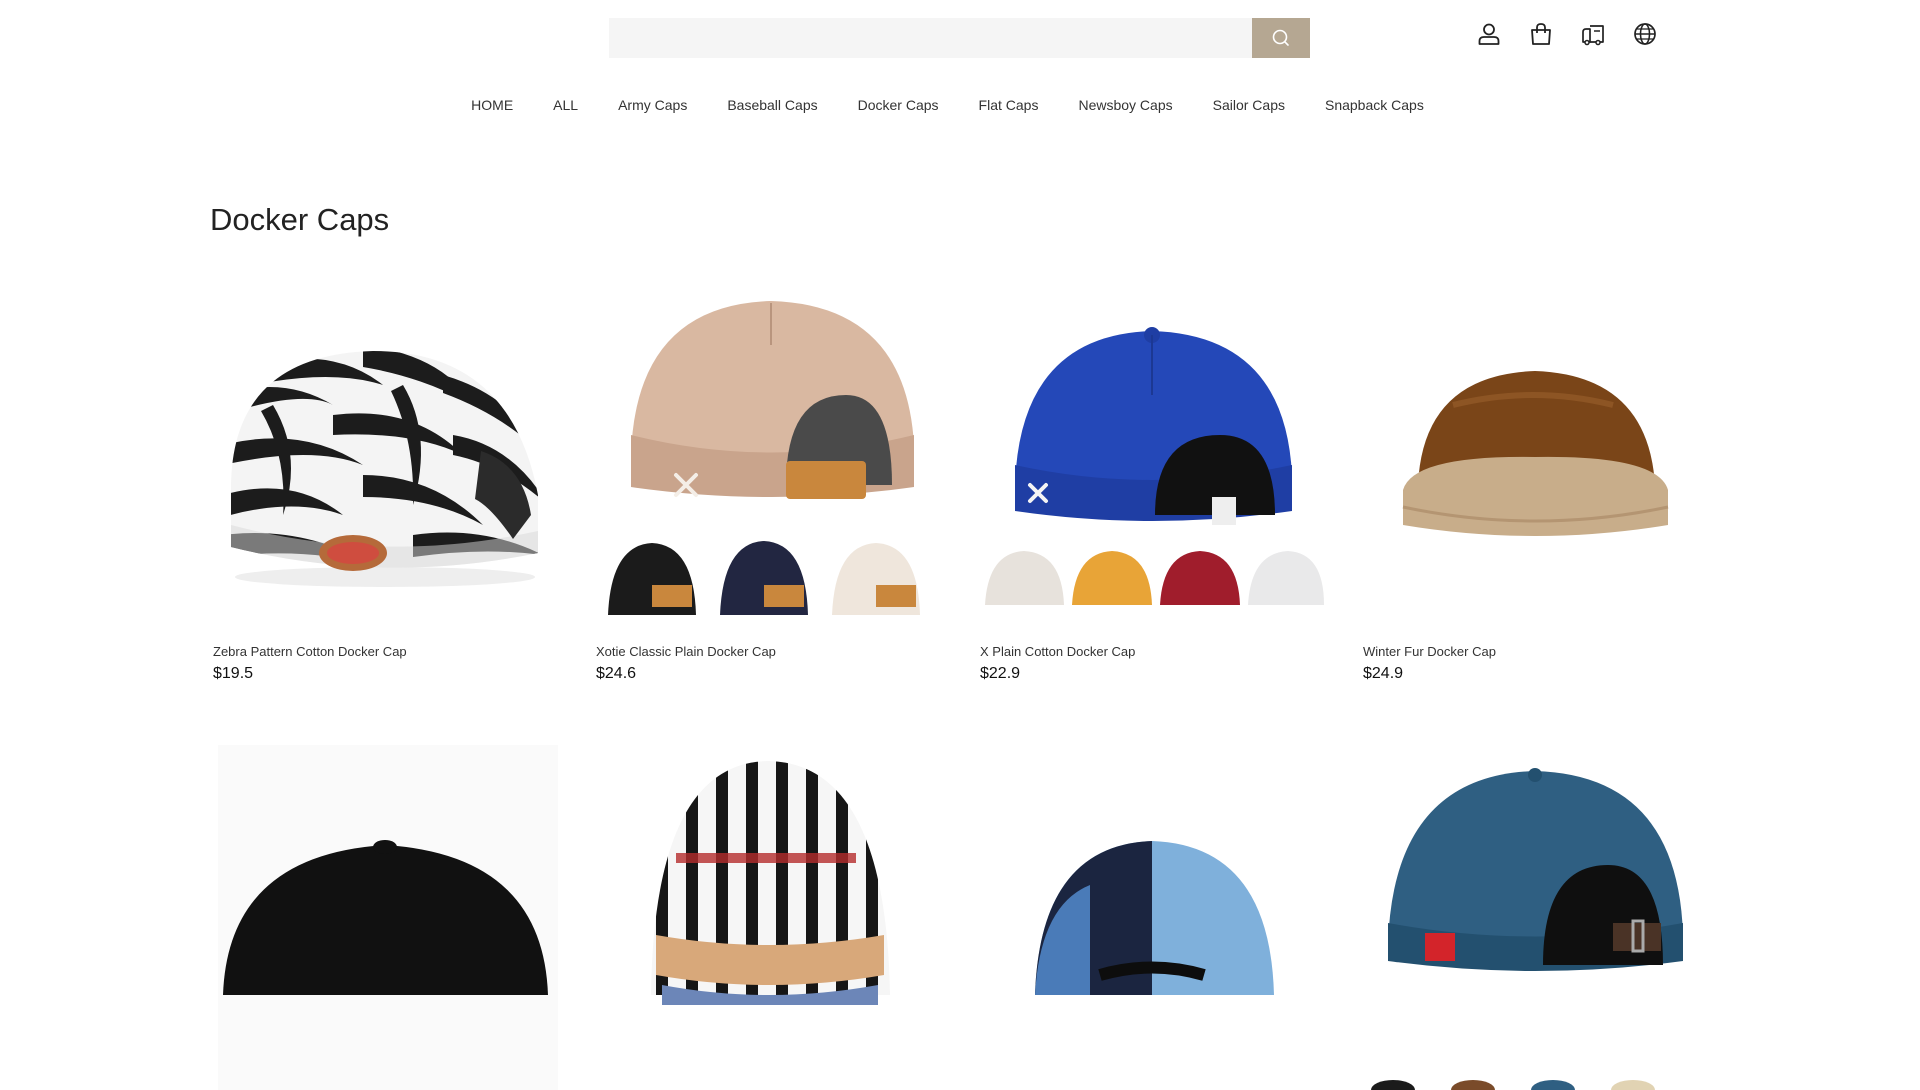  Describe the element at coordinates (930, 38) in the screenshot. I see `search-input` at that location.